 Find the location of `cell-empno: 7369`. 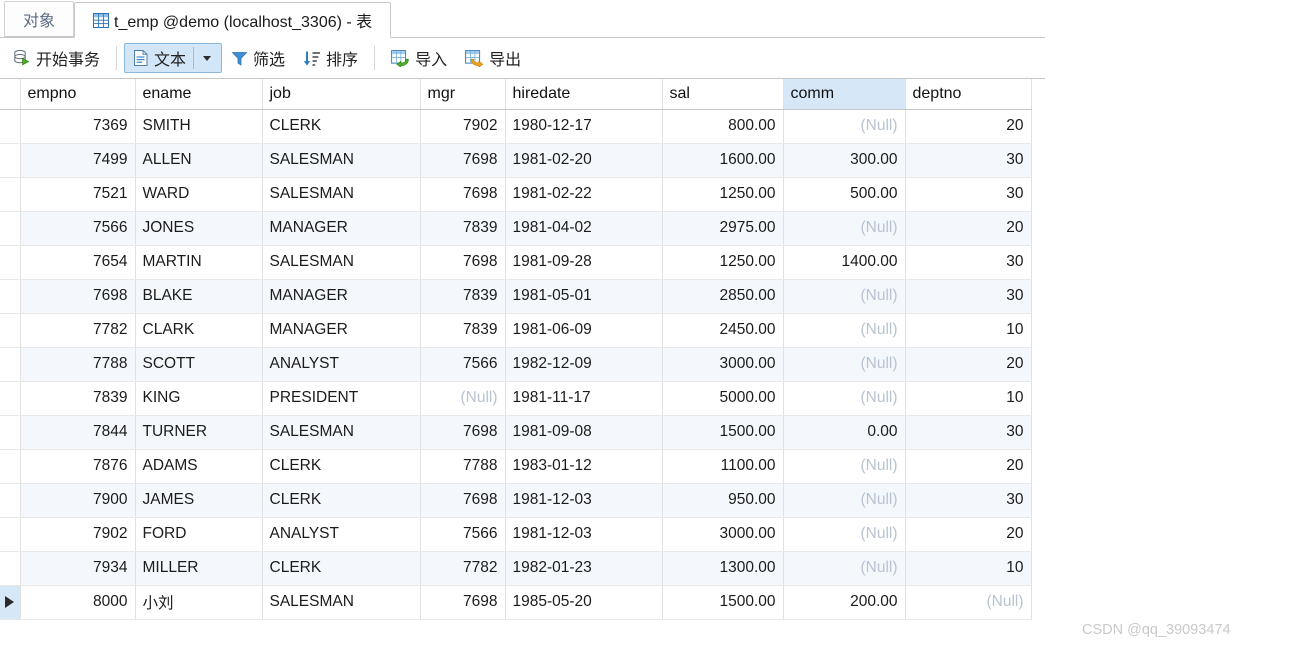

cell-empno: 7369 is located at coordinates (78, 126).